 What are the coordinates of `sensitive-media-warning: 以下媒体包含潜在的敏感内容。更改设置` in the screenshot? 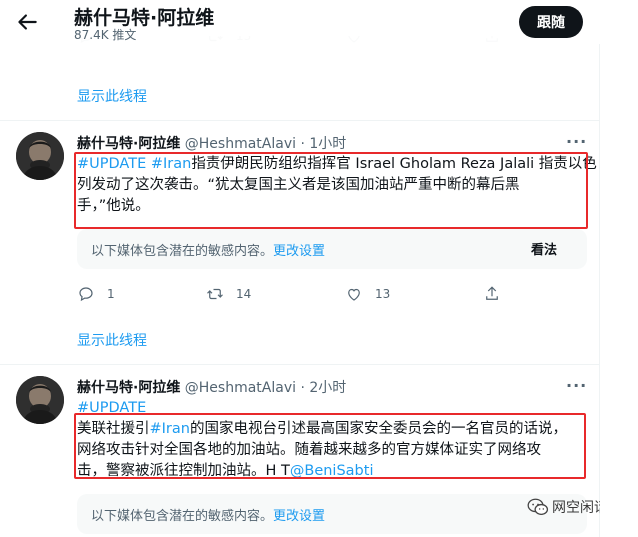 It's located at (332, 514).